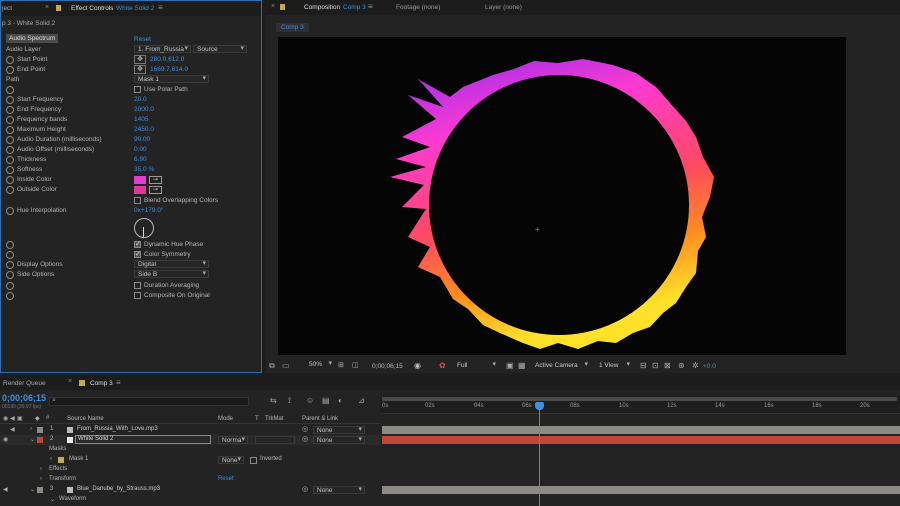  What do you see at coordinates (137, 295) in the screenshot?
I see `composite-on-original-checkbox` at bounding box center [137, 295].